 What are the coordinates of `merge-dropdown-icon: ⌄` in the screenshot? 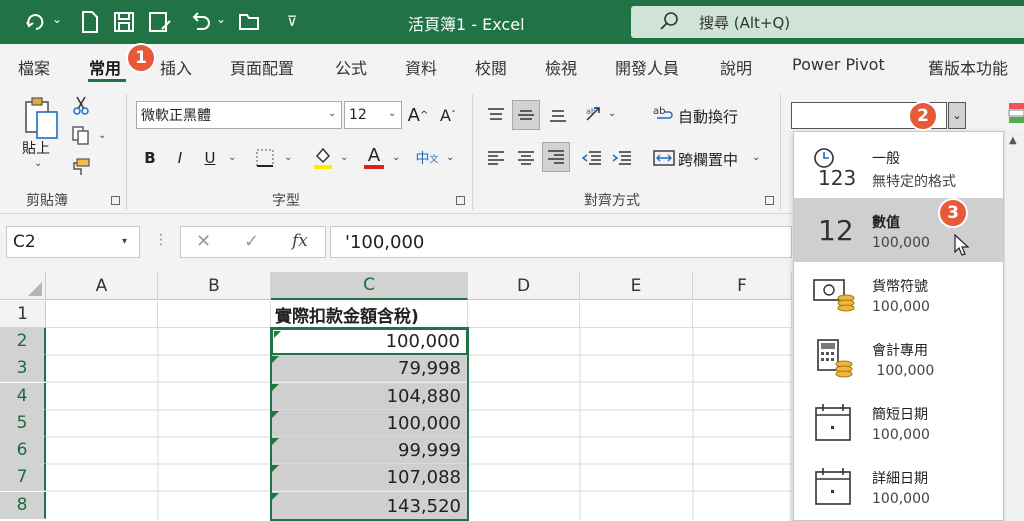 It's located at (756, 157).